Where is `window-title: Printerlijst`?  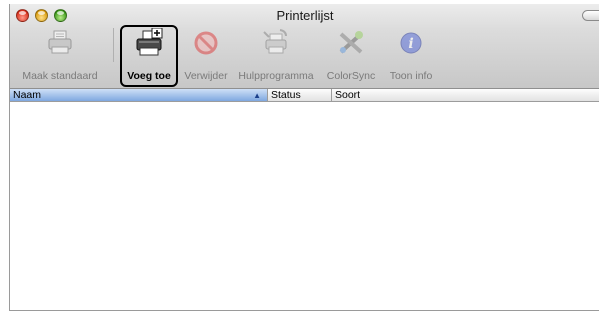 window-title: Printerlijst is located at coordinates (305, 15).